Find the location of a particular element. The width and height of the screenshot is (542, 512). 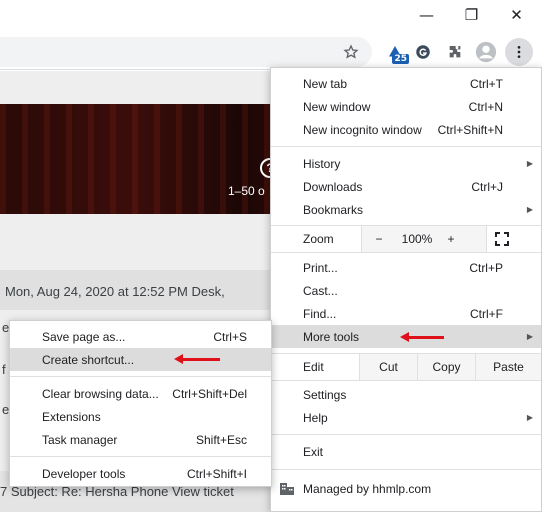

extension-count-badge: 25 is located at coordinates (400, 59).